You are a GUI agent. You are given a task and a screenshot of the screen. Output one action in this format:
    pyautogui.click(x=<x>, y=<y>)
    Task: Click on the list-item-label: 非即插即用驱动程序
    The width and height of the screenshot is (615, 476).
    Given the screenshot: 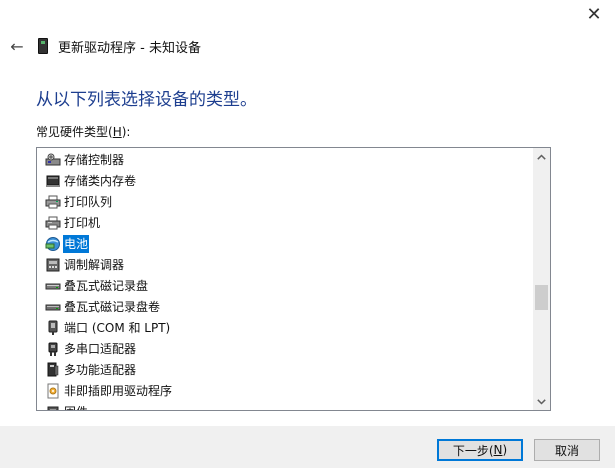 What is the action you would take?
    pyautogui.click(x=118, y=390)
    